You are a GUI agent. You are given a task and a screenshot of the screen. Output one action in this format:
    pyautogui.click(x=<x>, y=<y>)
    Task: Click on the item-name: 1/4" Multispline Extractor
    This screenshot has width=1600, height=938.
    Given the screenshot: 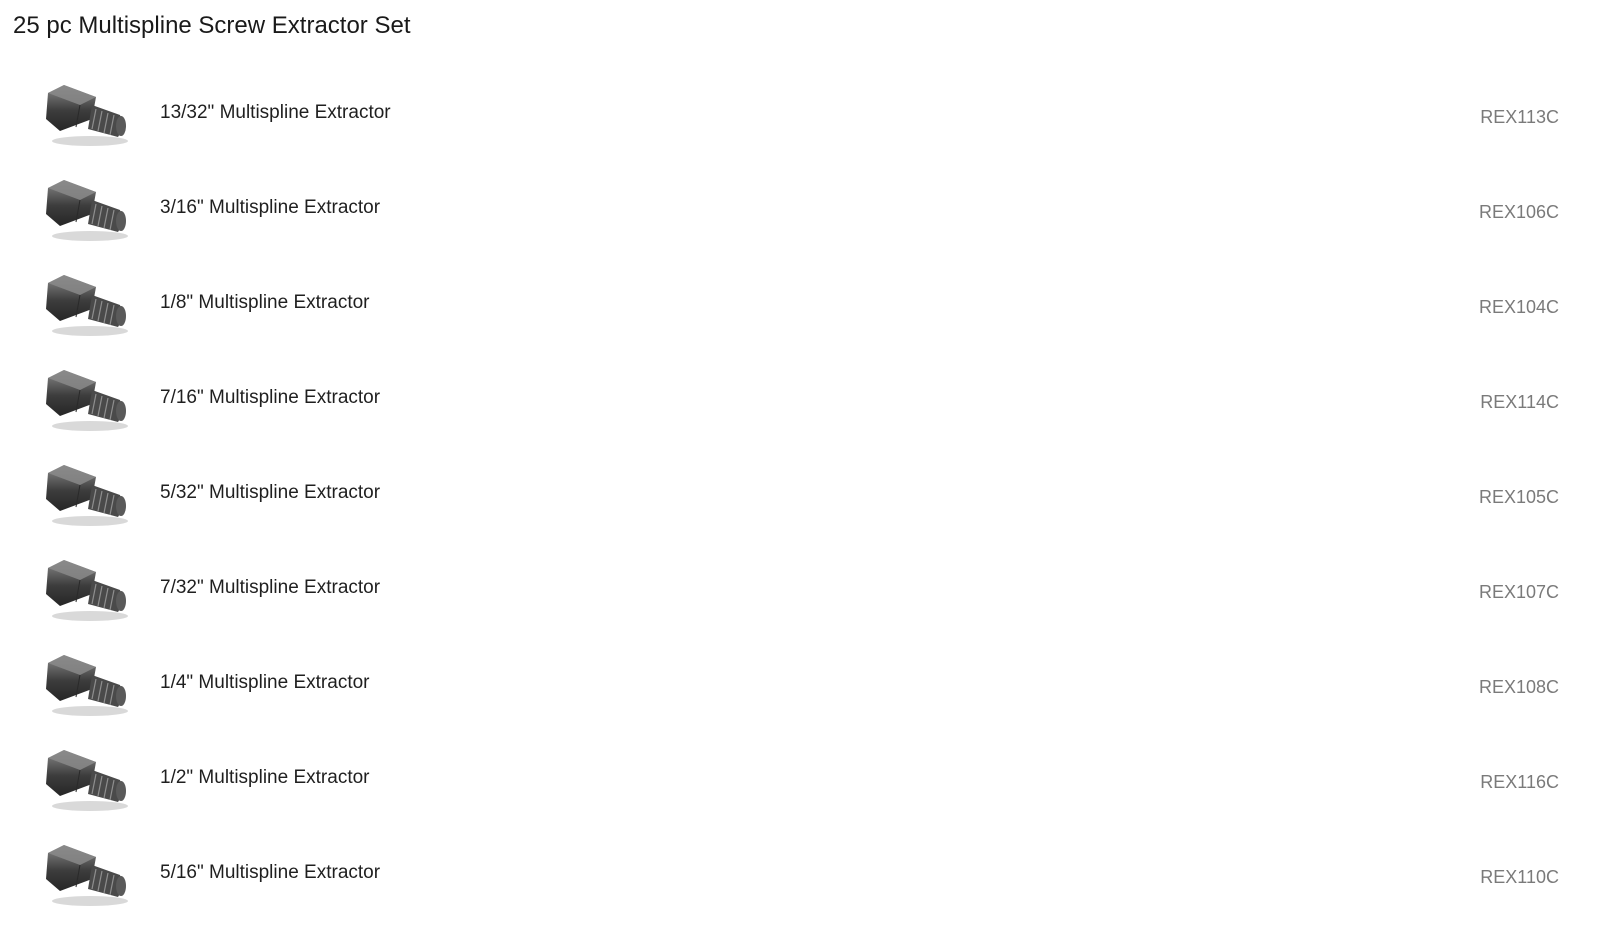 What is the action you would take?
    pyautogui.click(x=265, y=683)
    